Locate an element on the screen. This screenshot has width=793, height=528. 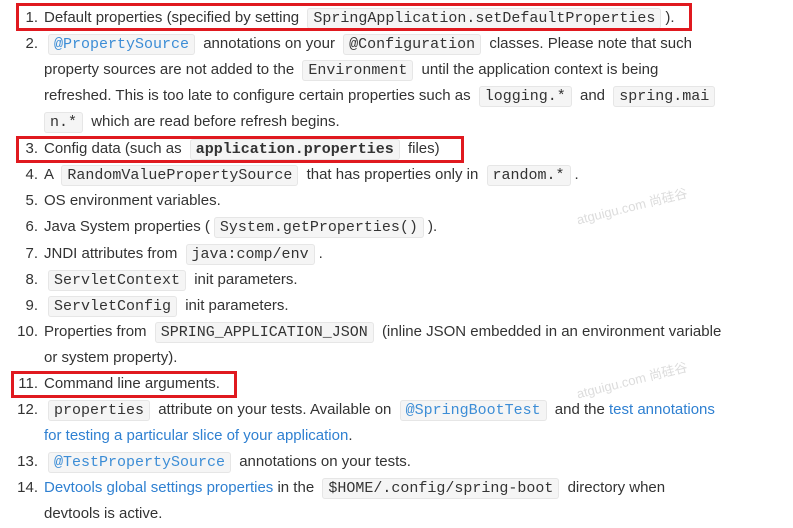
list-number: 14. is located at coordinates (27, 487).